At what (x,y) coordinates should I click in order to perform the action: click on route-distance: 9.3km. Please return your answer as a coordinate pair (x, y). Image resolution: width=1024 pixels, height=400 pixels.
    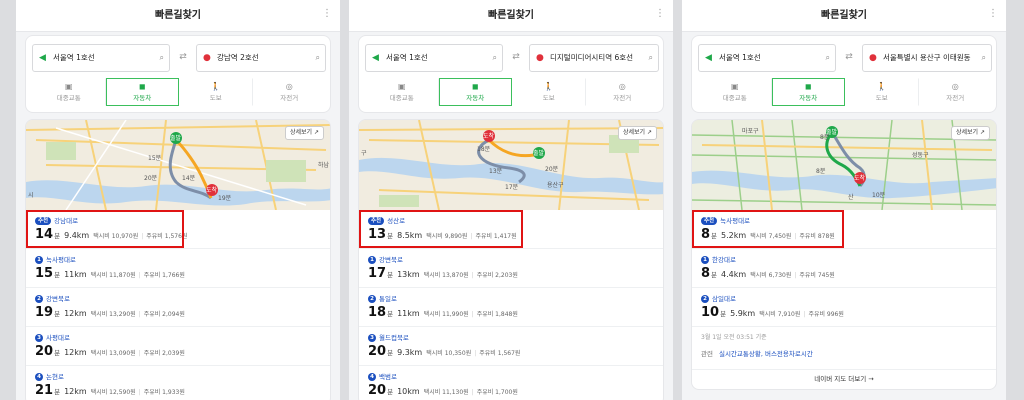
    Looking at the image, I should click on (410, 352).